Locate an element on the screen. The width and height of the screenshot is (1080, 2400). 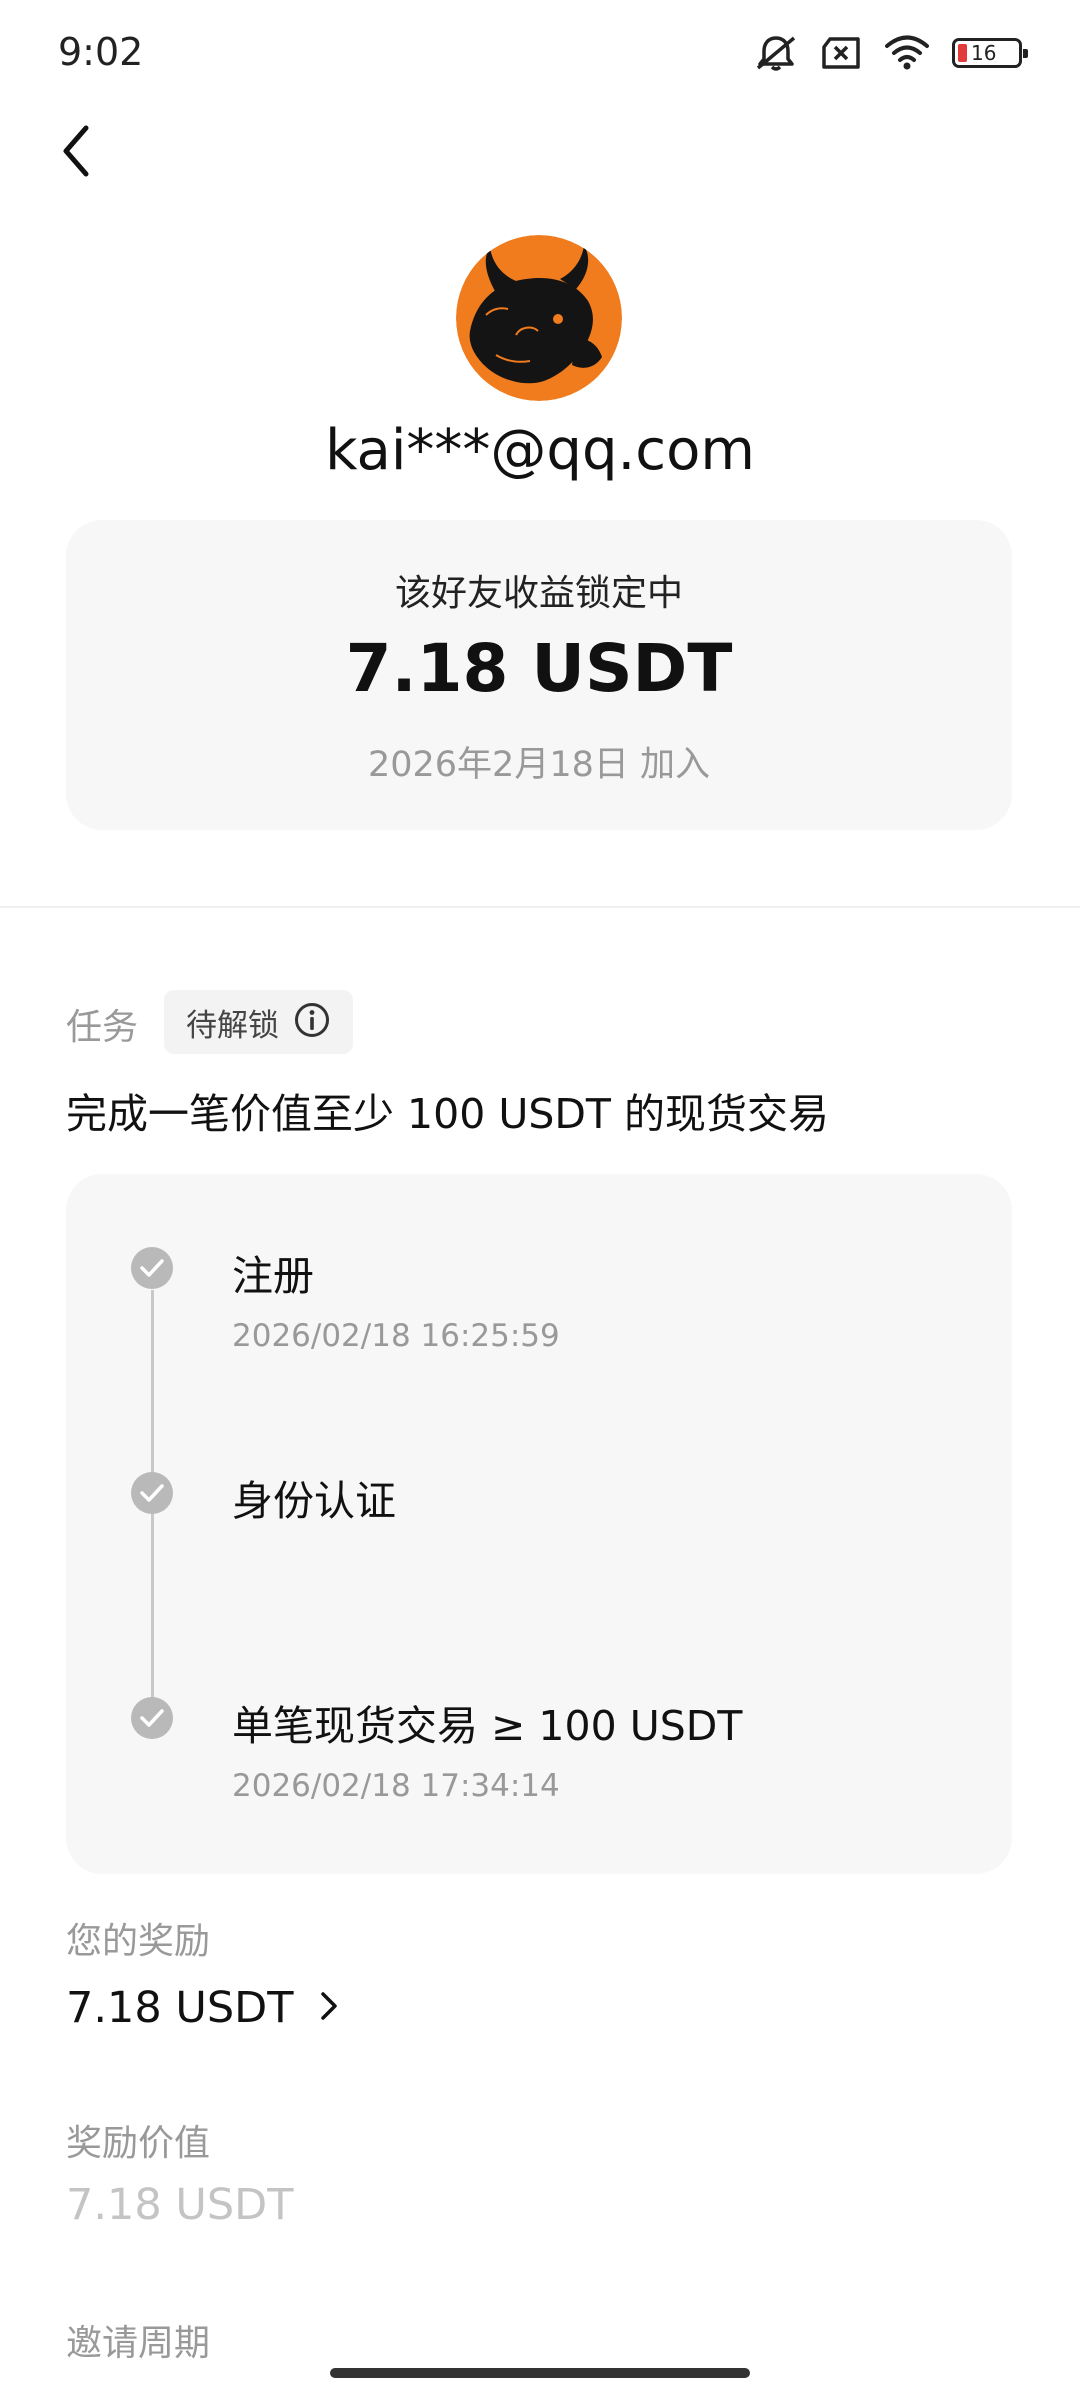
section-divider is located at coordinates (540, 907).